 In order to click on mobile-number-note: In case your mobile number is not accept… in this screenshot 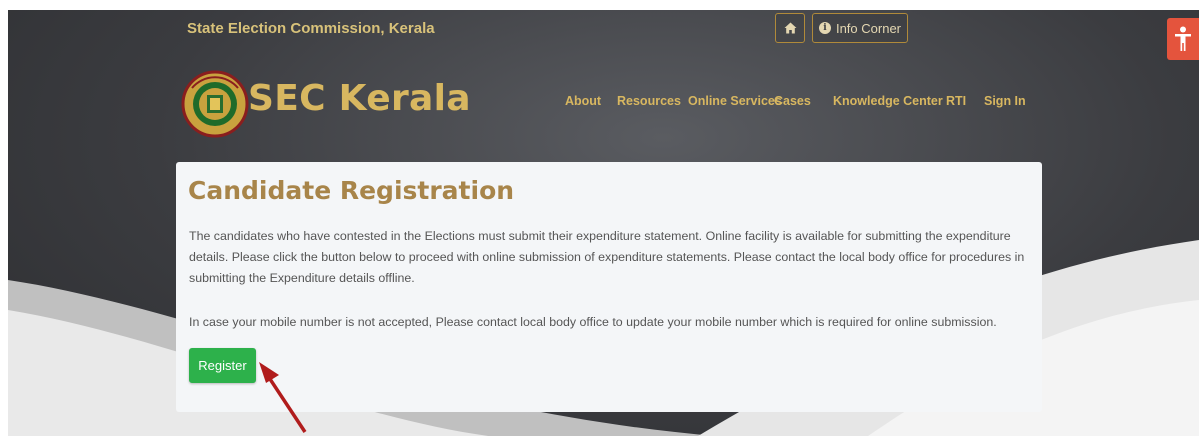, I will do `click(593, 322)`.